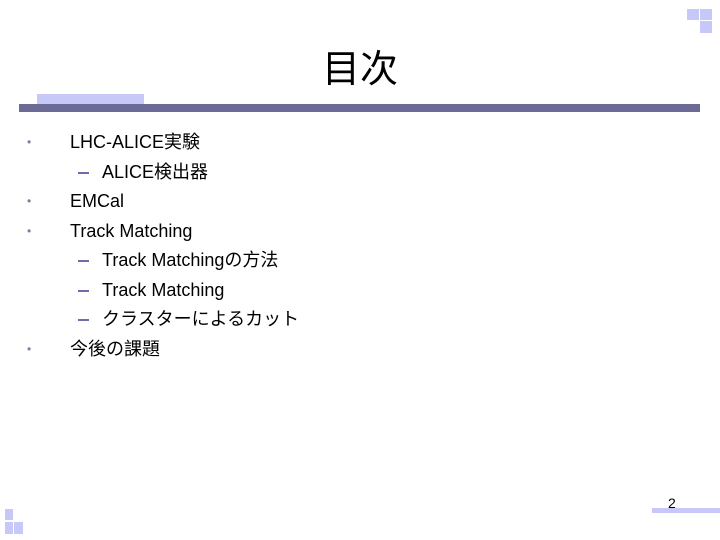 The width and height of the screenshot is (720, 540). I want to click on outline-text: EMCal, so click(97, 201).